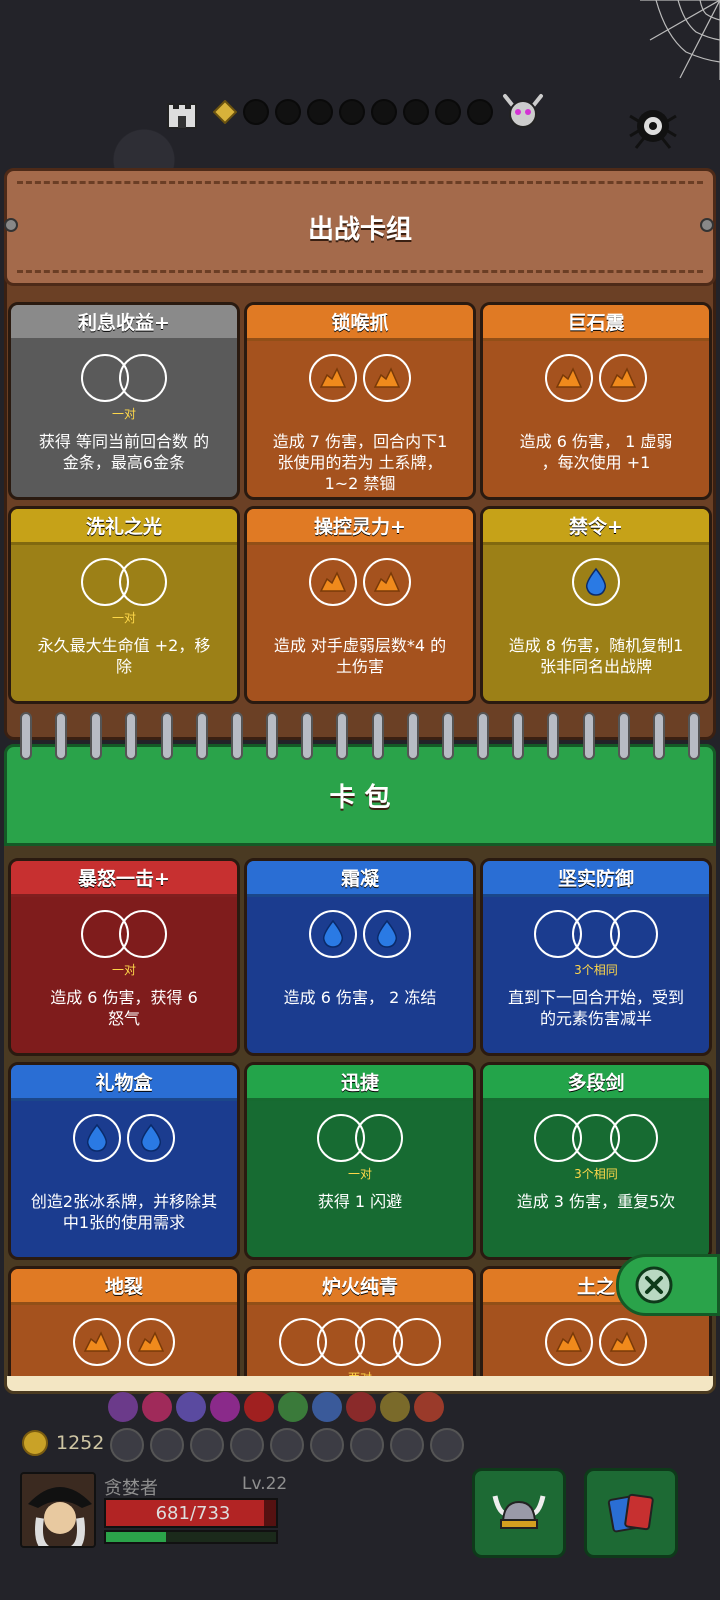  I want to click on card-4: 礼物盒创造2张冰系牌，并移除其 中1张的使用需求, so click(124, 1161).